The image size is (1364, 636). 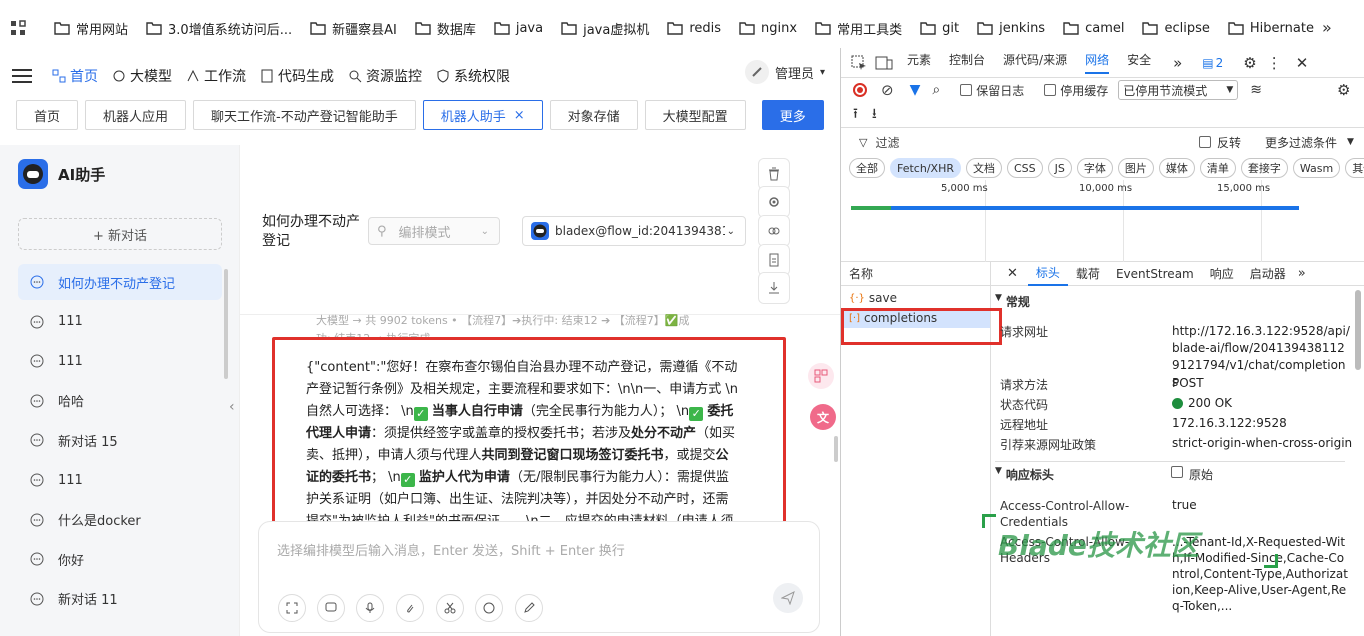 What do you see at coordinates (120, 234) in the screenshot?
I see `new-chat-button: + 新对话` at bounding box center [120, 234].